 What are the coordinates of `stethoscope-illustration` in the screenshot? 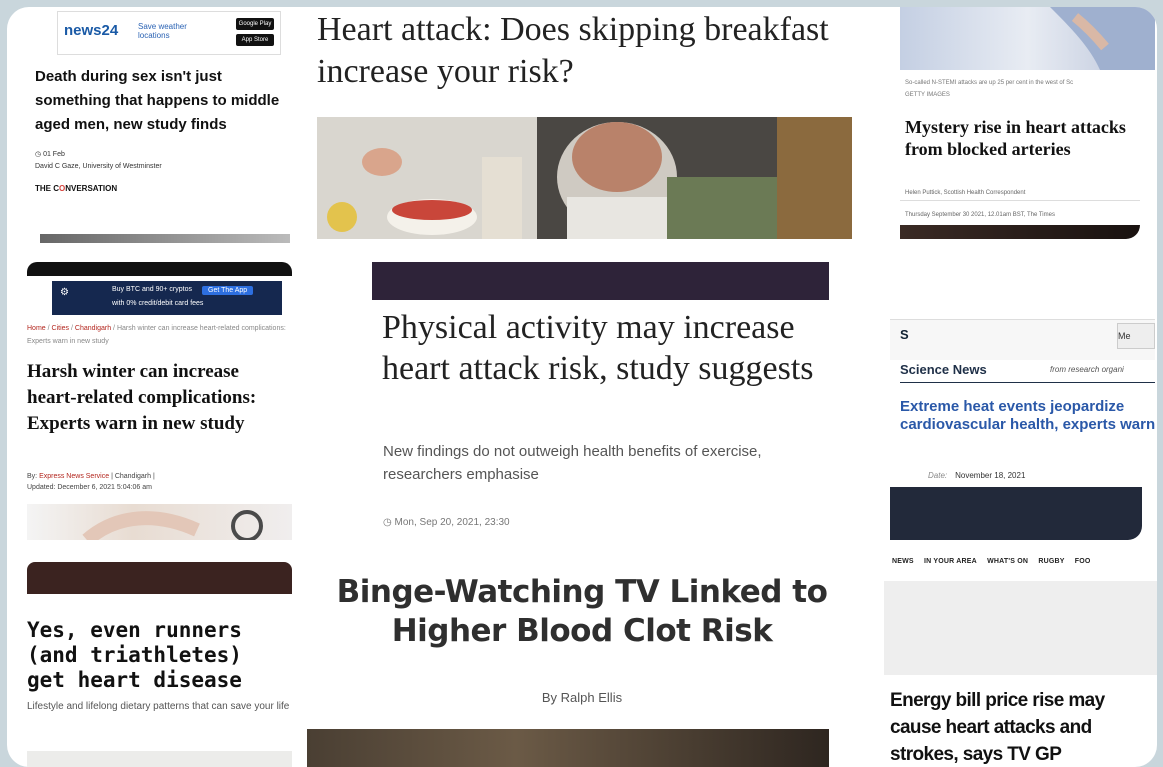 It's located at (172, 528).